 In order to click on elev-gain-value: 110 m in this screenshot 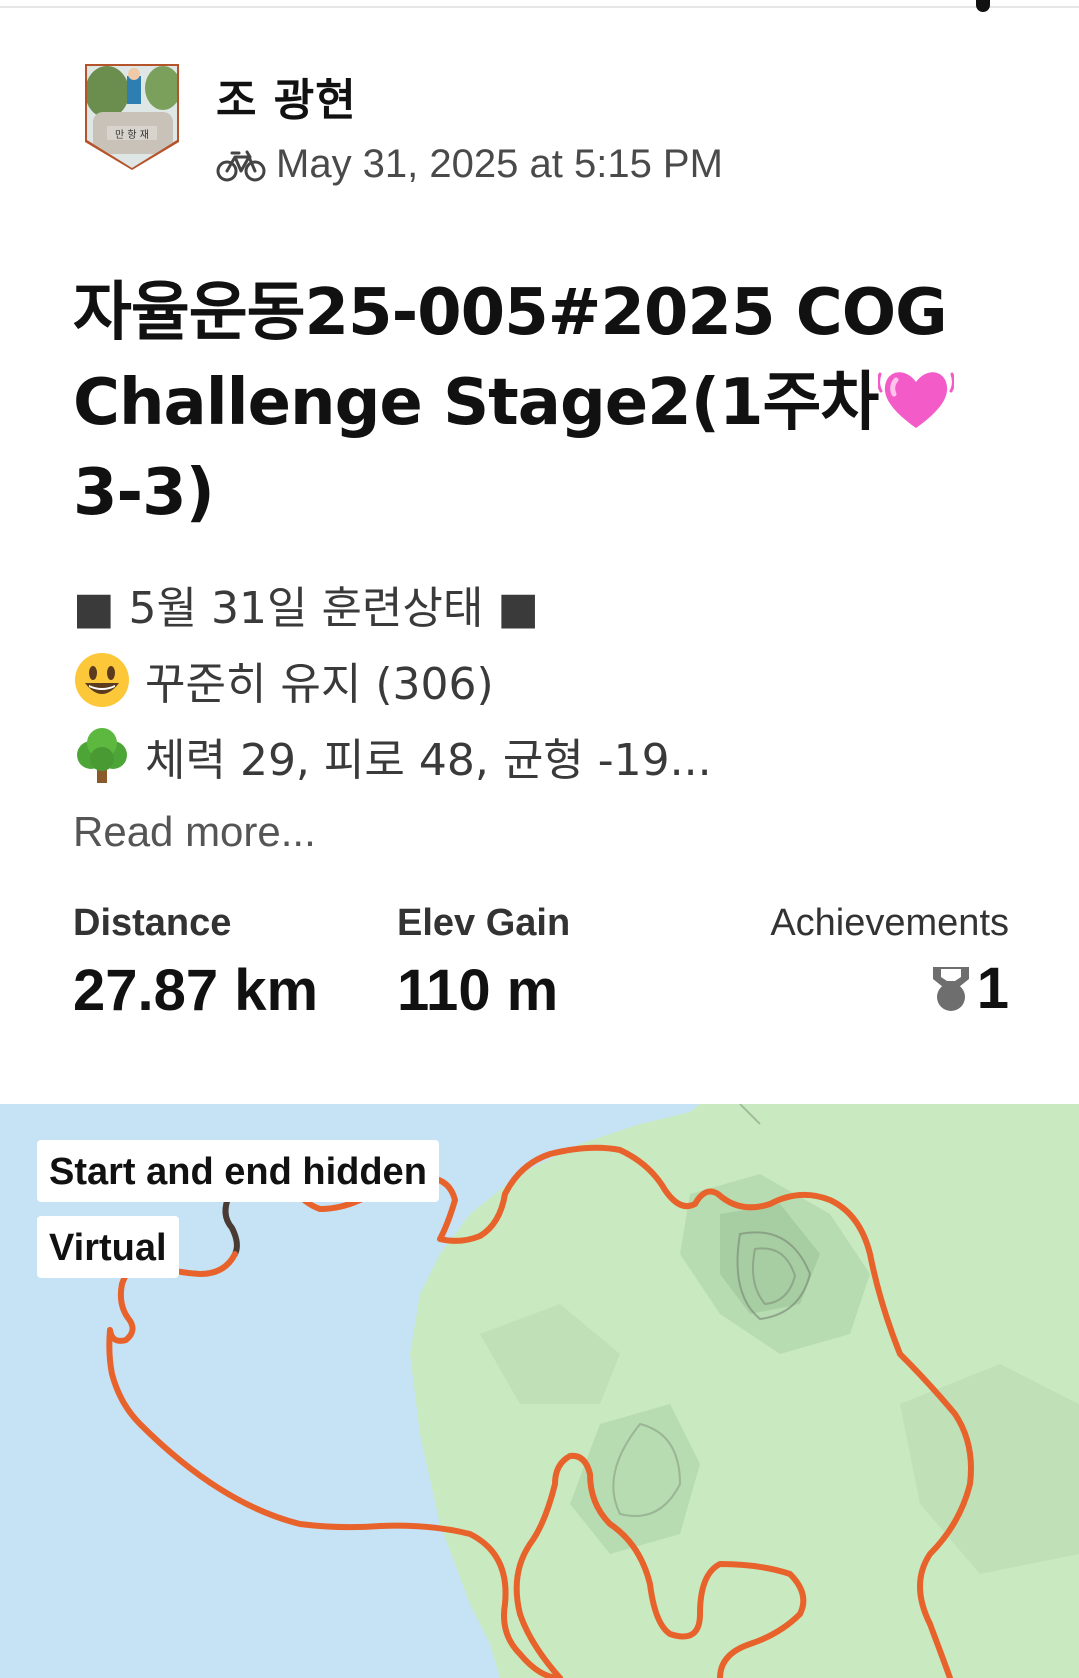, I will do `click(478, 990)`.